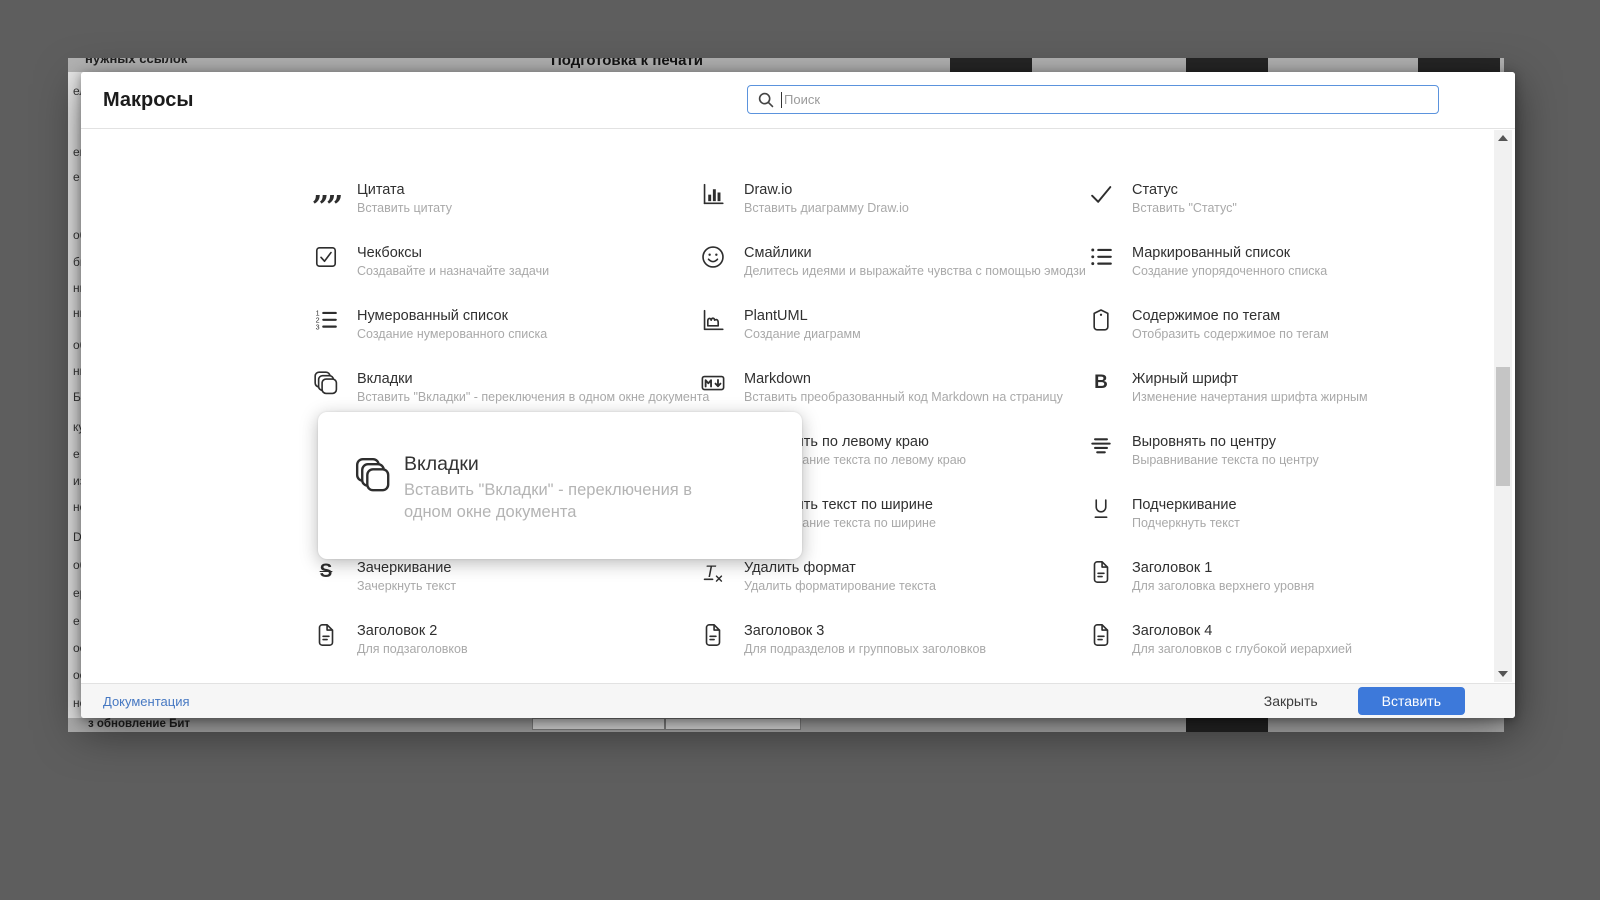 The image size is (1600, 900). Describe the element at coordinates (1242, 649) in the screenshot. I see `macro-description: Для заголовков с глубокой иерархией` at that location.